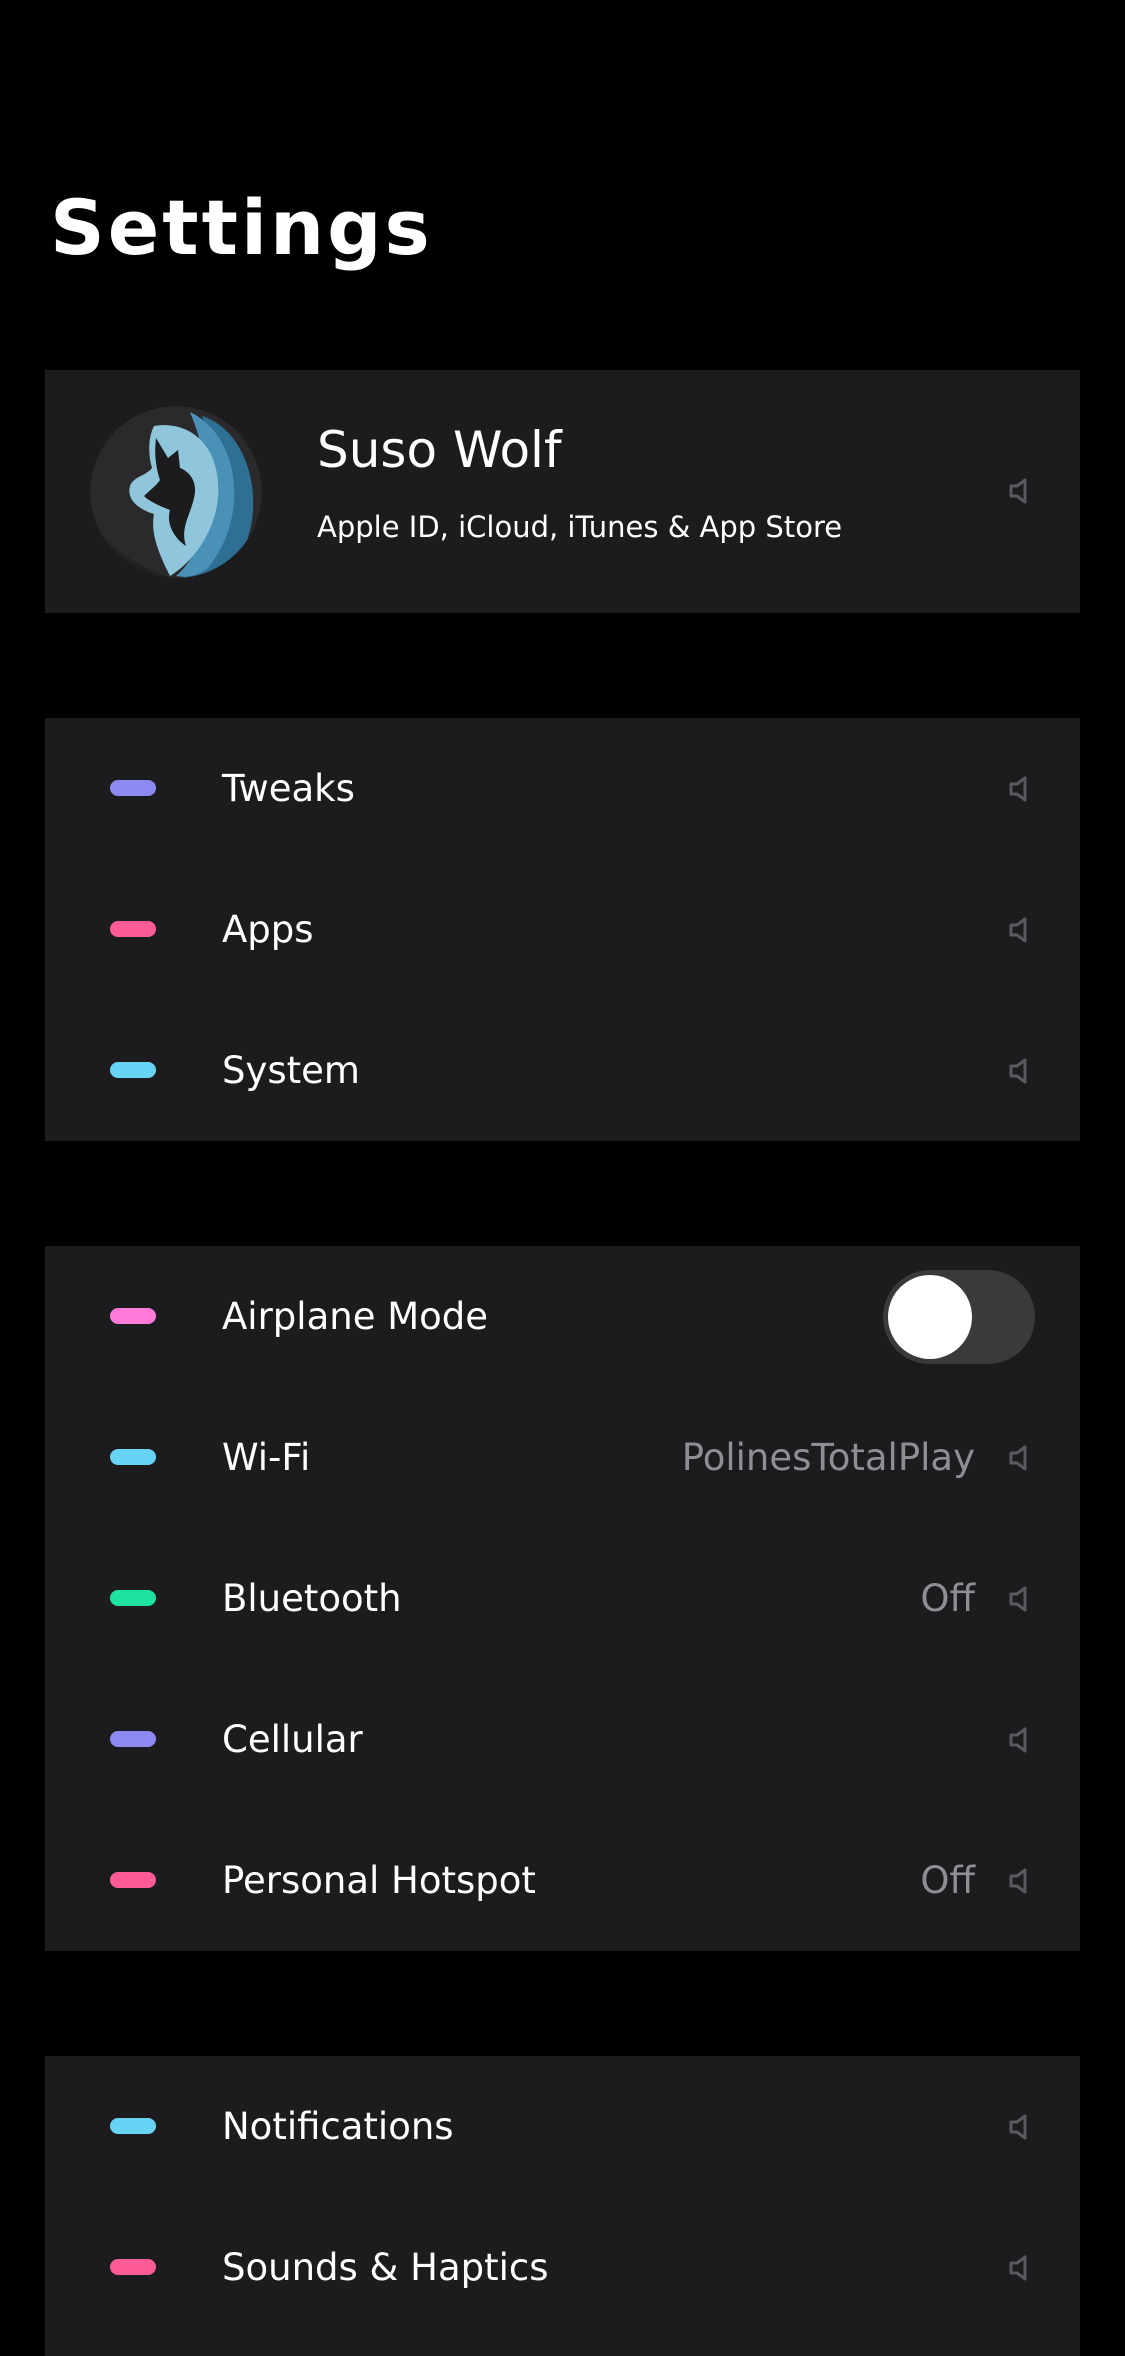  Describe the element at coordinates (133, 2267) in the screenshot. I see `sounds-indicator-icon` at that location.